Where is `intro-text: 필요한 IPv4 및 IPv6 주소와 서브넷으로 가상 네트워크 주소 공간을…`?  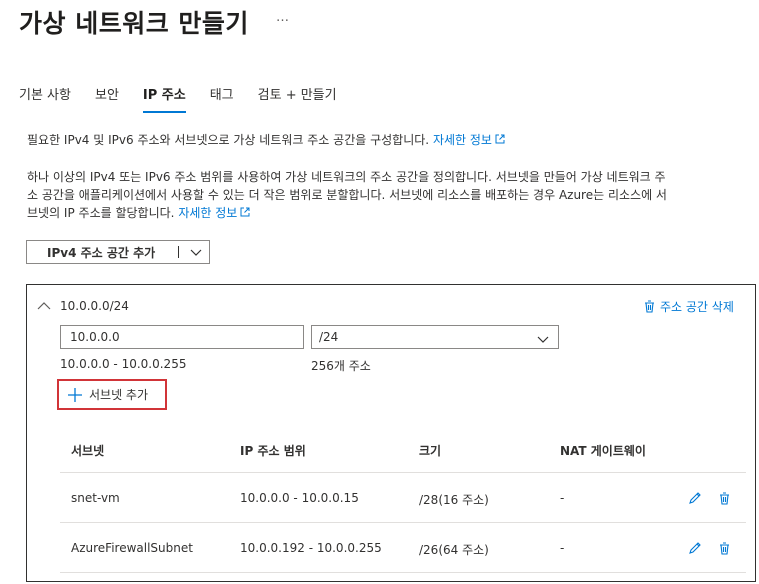
intro-text: 필요한 IPv4 및 IPv6 주소와 서브넷으로 가상 네트워크 주소 공간을… is located at coordinates (266, 141).